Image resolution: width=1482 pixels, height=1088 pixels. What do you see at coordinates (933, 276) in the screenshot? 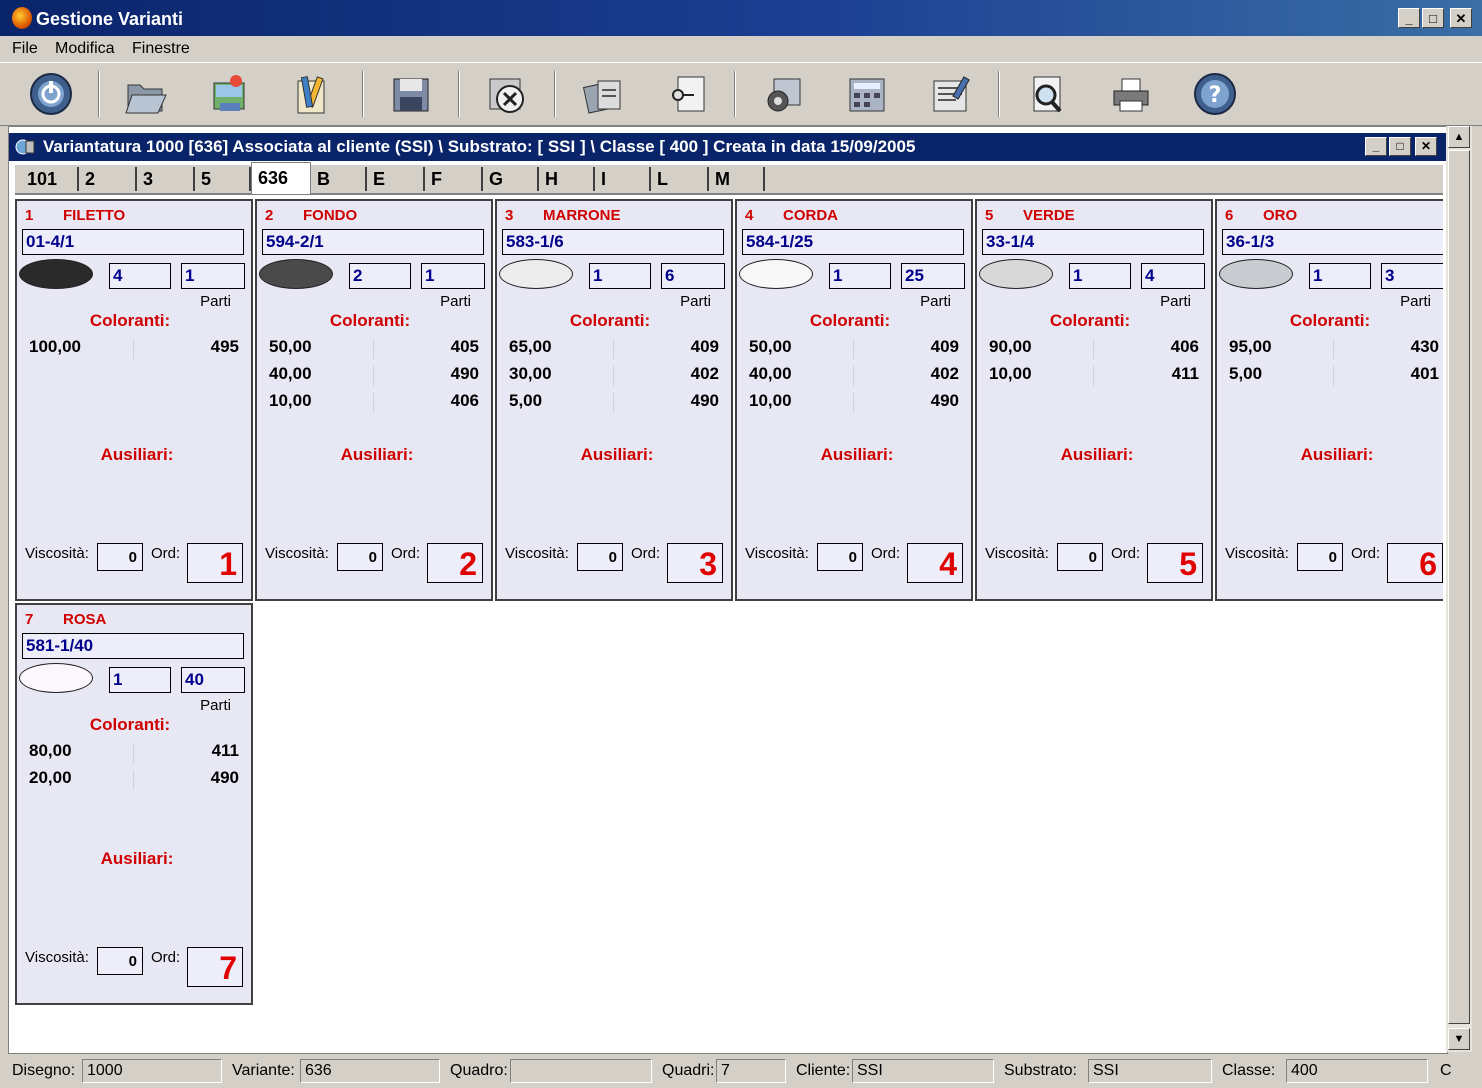
I see `panel-parti-field: 25` at bounding box center [933, 276].